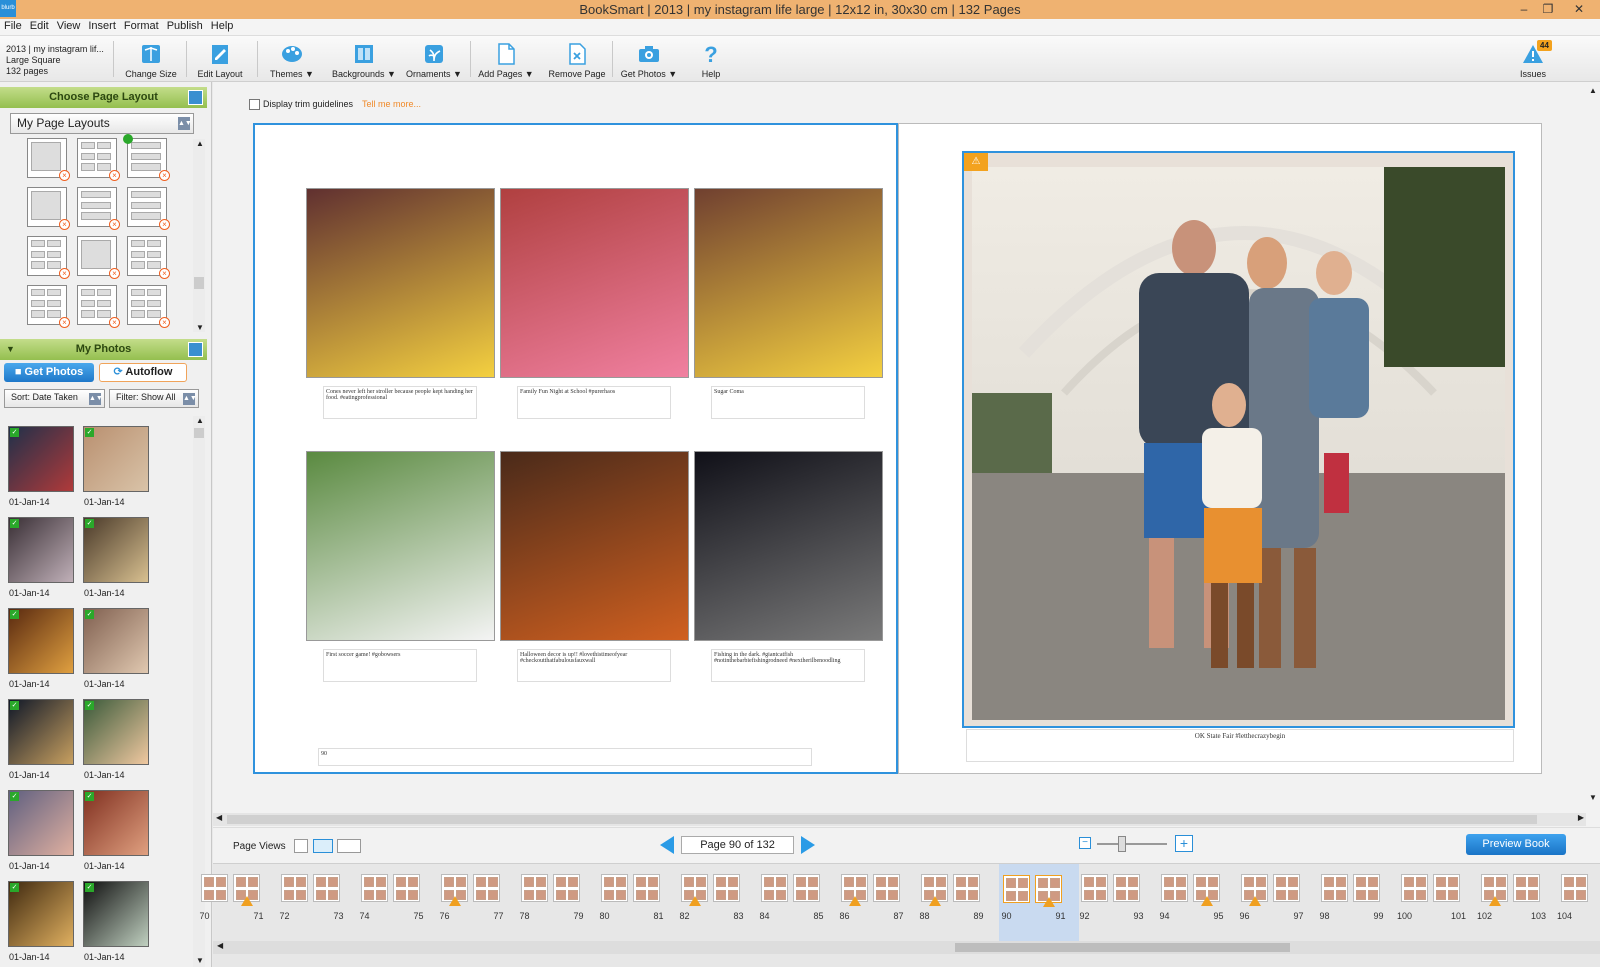 This screenshot has width=1600, height=967. I want to click on filmstrip-spread: 86 87, so click(875, 897).